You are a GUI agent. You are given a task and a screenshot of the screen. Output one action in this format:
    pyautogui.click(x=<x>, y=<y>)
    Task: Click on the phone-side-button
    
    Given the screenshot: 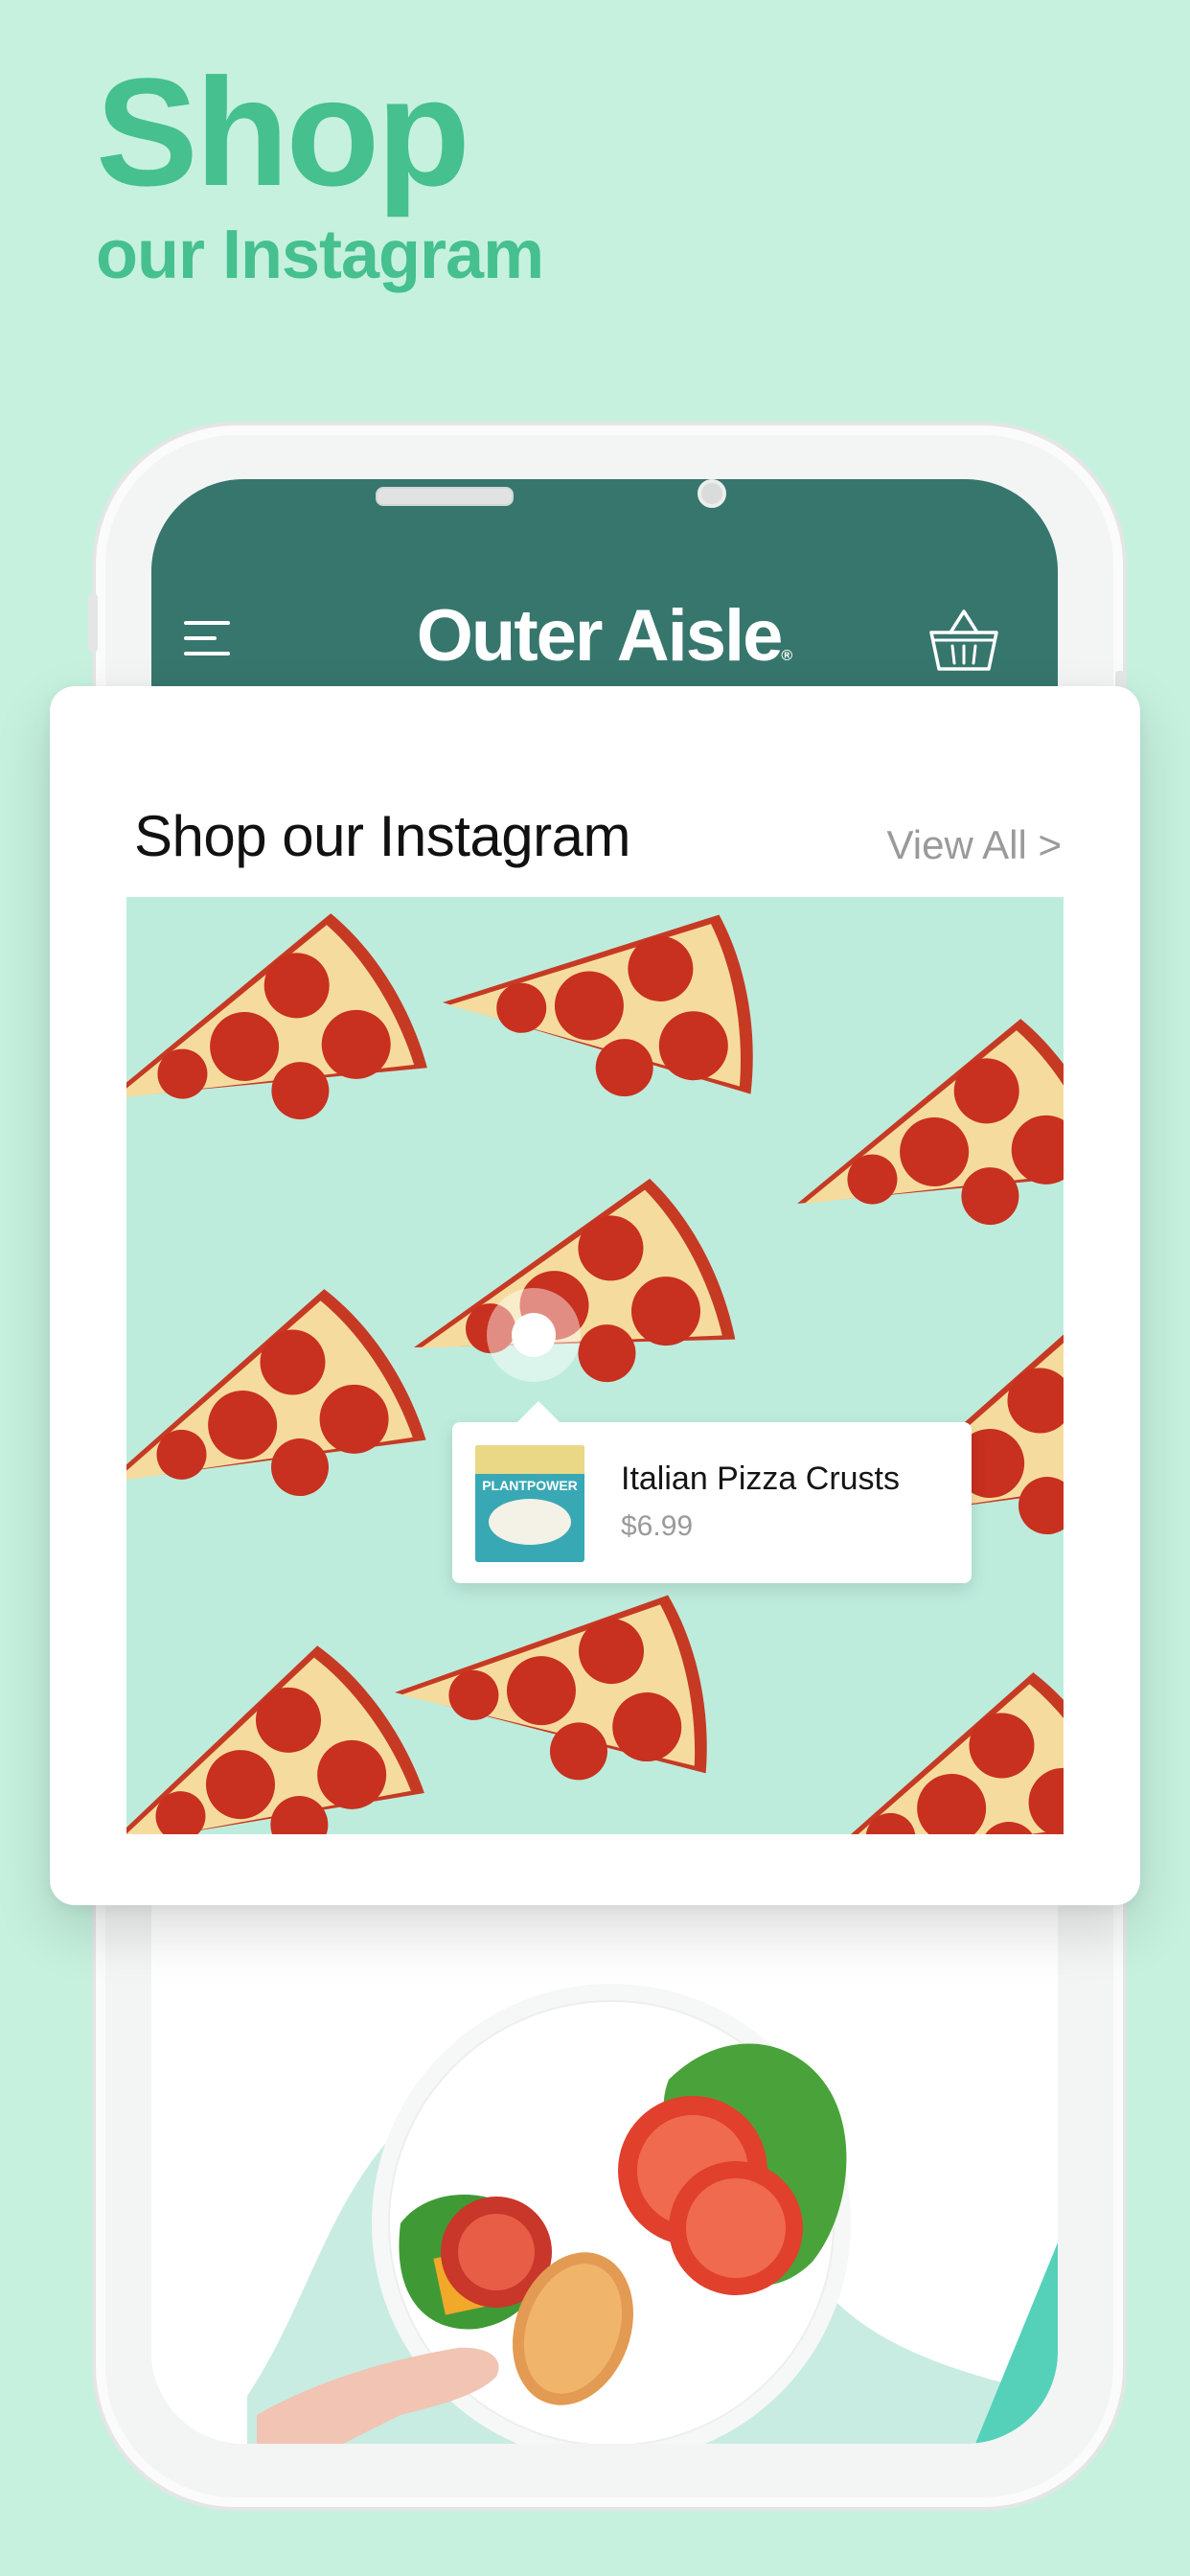 What is the action you would take?
    pyautogui.click(x=93, y=623)
    